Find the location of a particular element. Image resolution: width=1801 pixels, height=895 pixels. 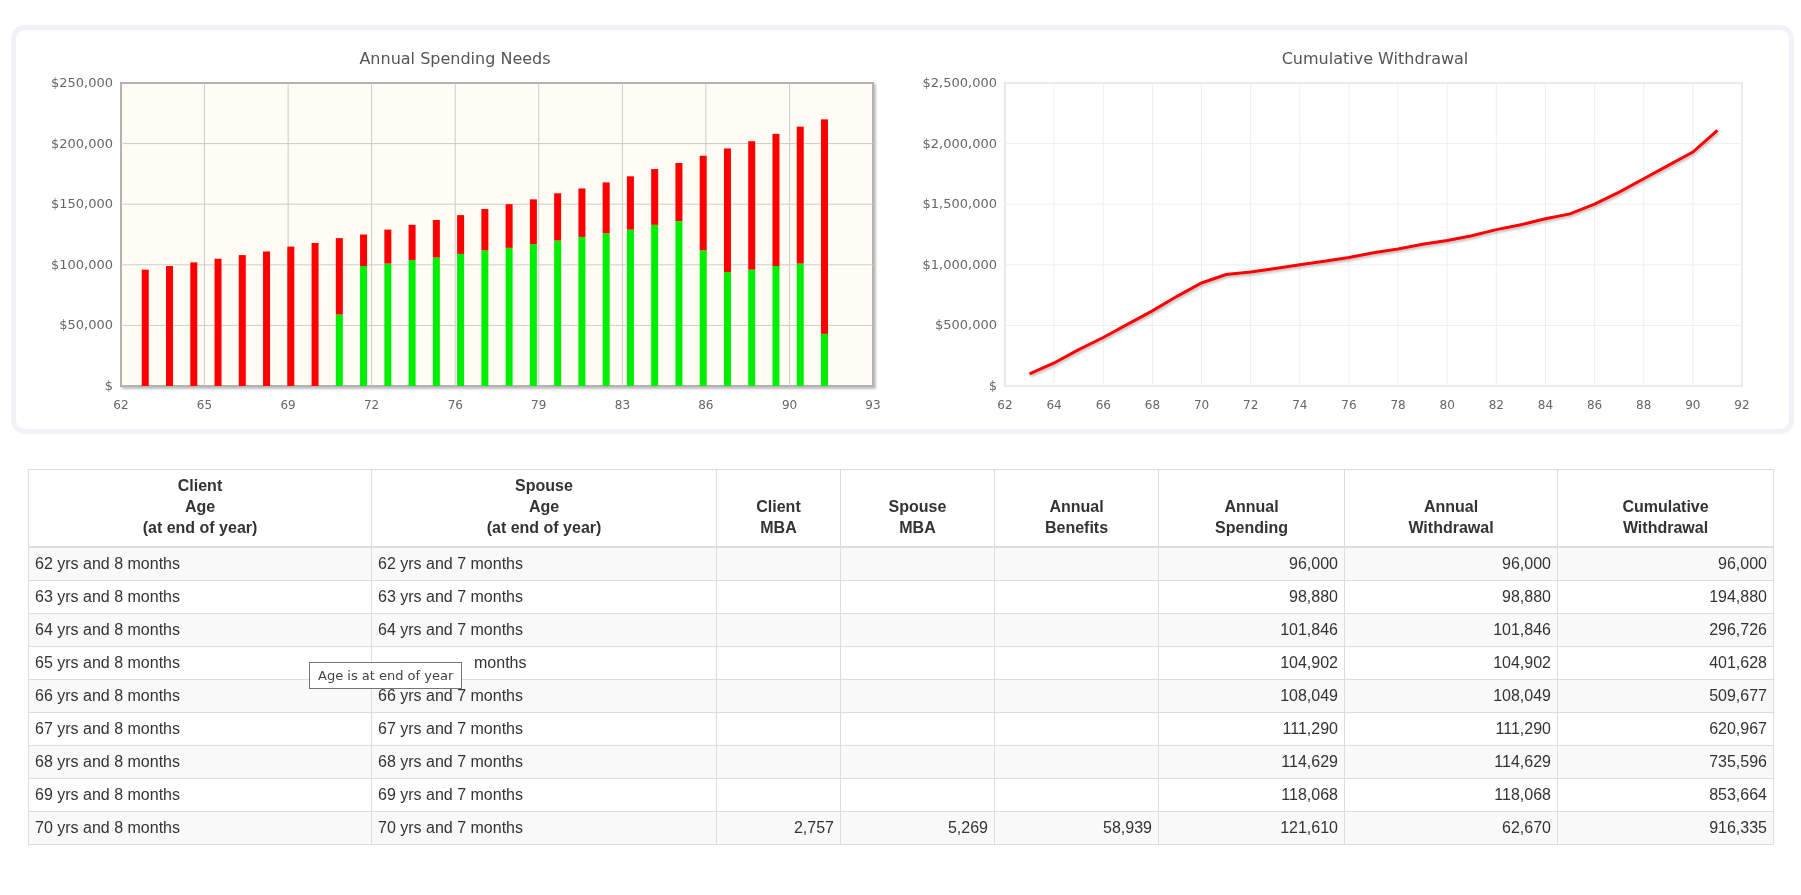

table-cell: 68 yrs and 7 months is located at coordinates (544, 762).